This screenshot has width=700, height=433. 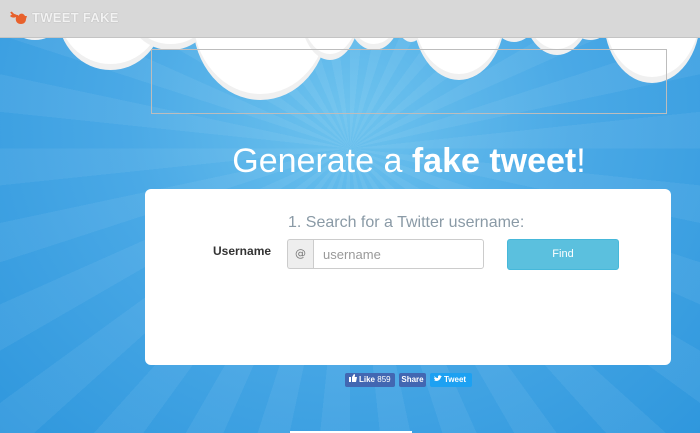 I want to click on facebook-like-button: Like 859, so click(x=370, y=380).